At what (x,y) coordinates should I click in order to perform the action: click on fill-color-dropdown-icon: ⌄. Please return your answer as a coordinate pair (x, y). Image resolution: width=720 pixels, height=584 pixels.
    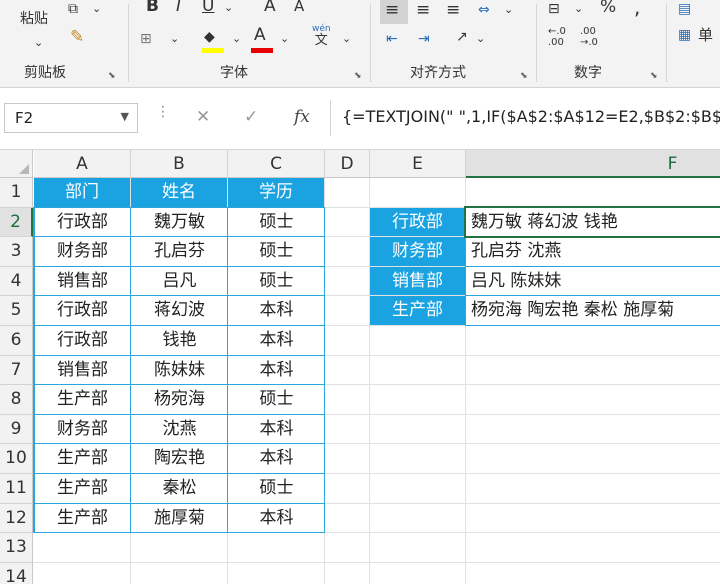
    Looking at the image, I should click on (236, 39).